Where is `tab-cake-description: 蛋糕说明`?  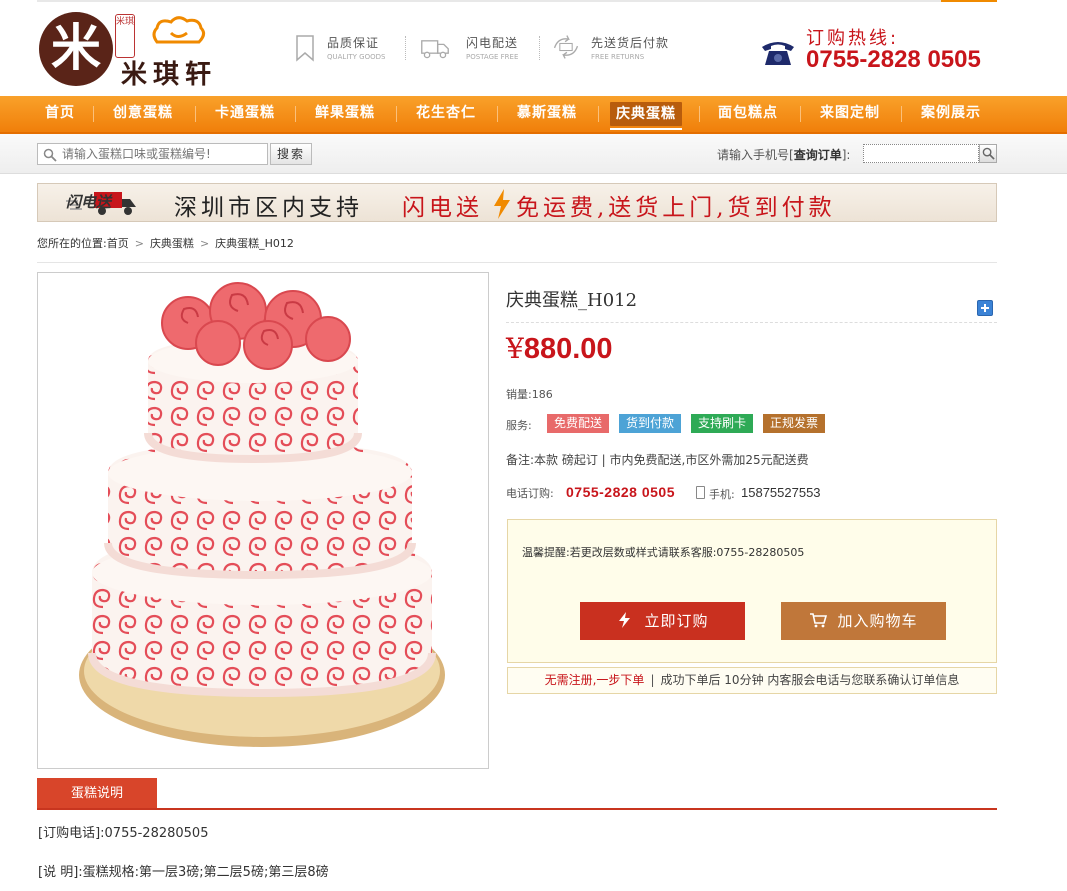
tab-cake-description: 蛋糕说明 is located at coordinates (97, 793).